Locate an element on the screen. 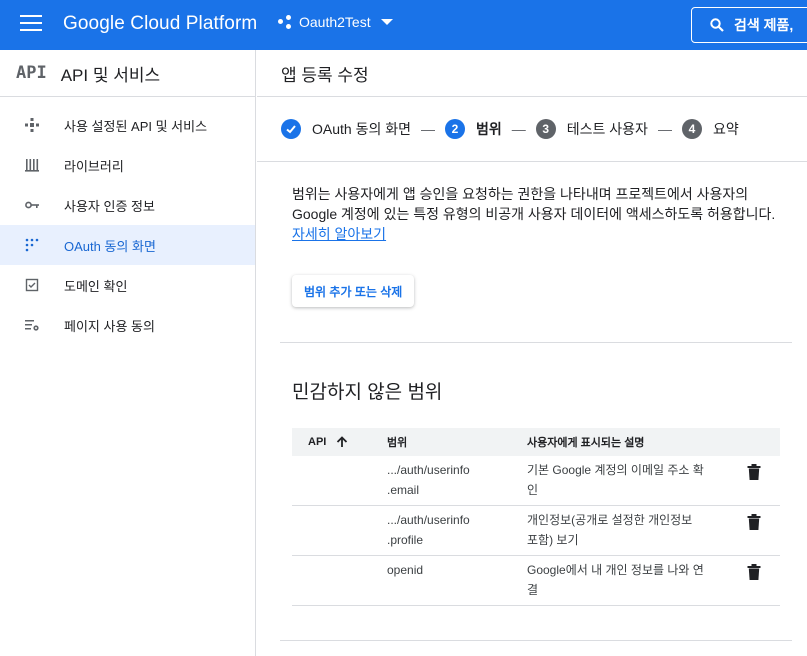 The image size is (807, 656). step-label: 범위 is located at coordinates (489, 129).